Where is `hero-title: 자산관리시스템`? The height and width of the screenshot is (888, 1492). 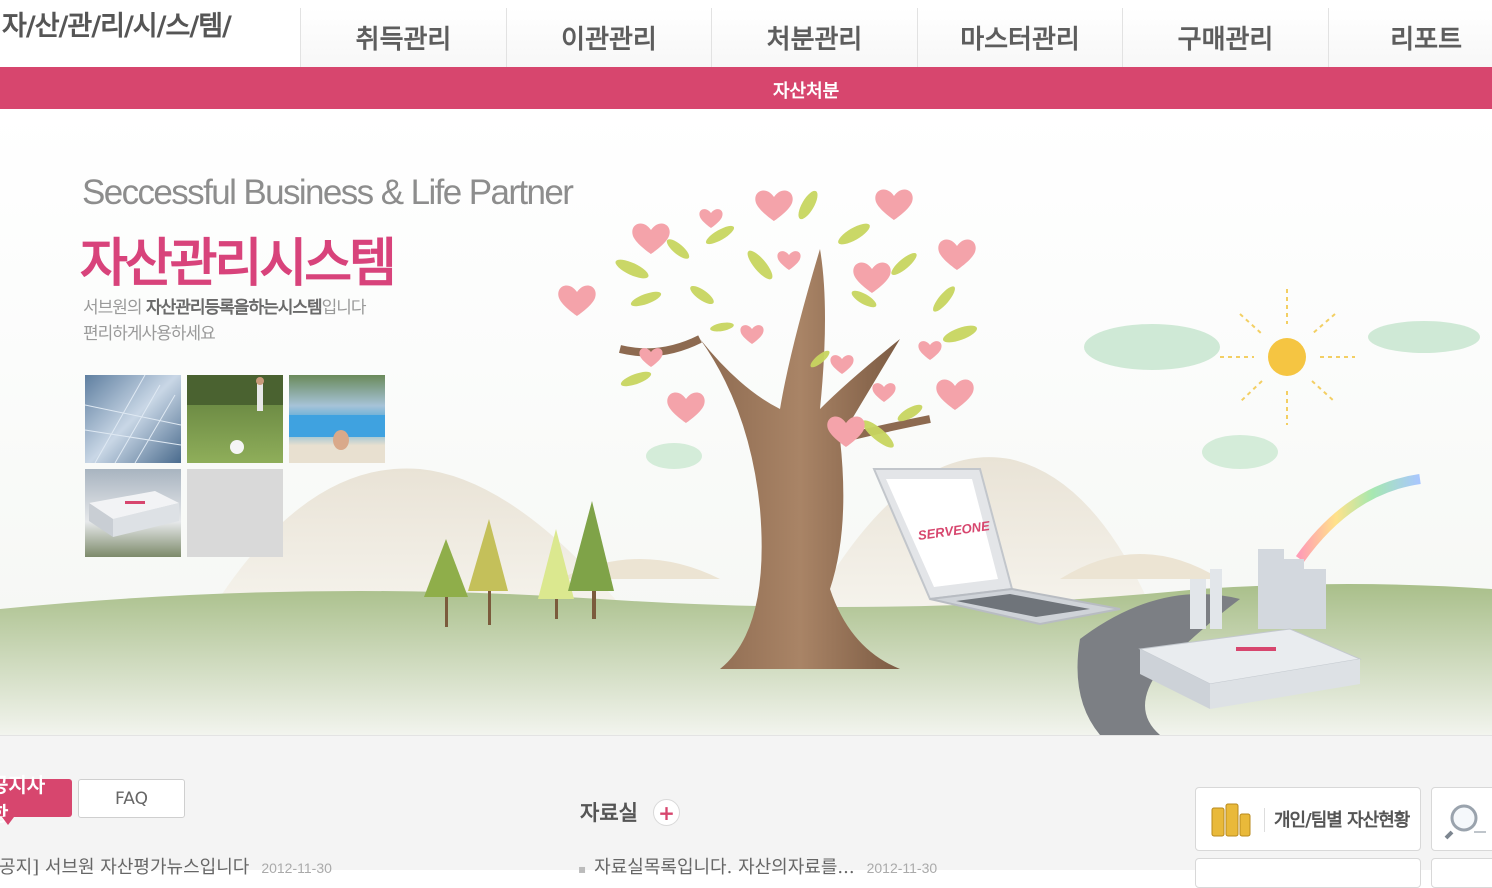
hero-title: 자산관리시스템 is located at coordinates (238, 264).